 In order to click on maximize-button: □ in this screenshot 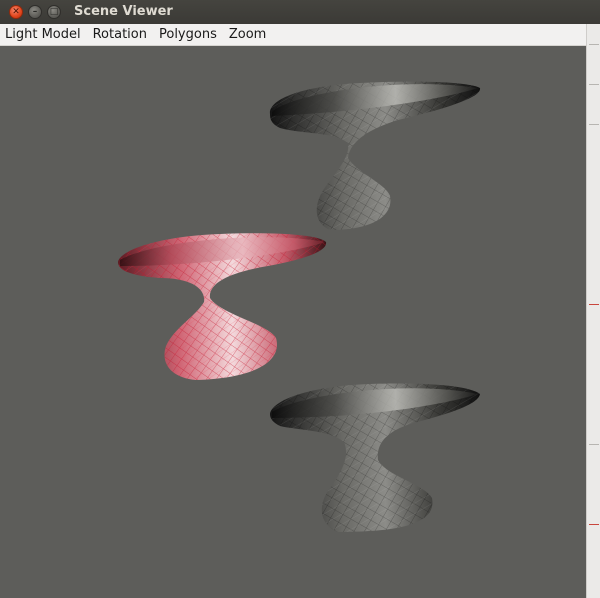, I will do `click(54, 12)`.